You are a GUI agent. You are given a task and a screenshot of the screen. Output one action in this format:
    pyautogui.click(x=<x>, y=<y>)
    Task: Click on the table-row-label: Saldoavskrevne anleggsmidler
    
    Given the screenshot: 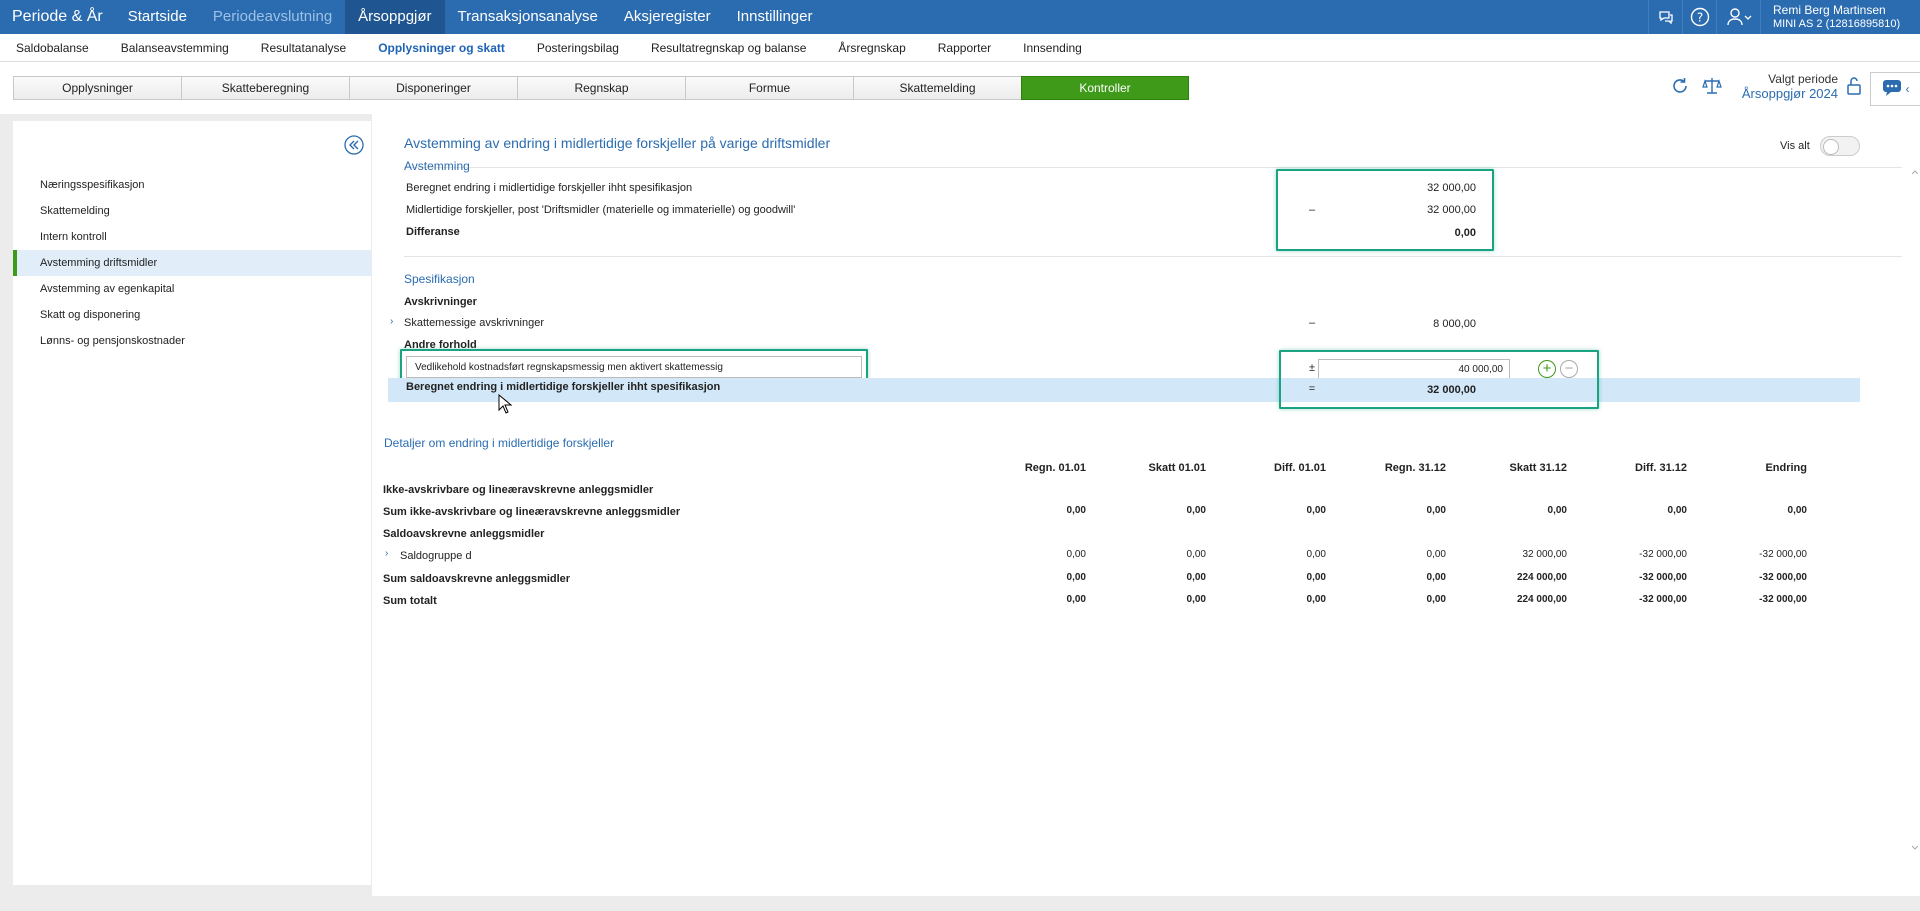 What is the action you would take?
    pyautogui.click(x=464, y=534)
    